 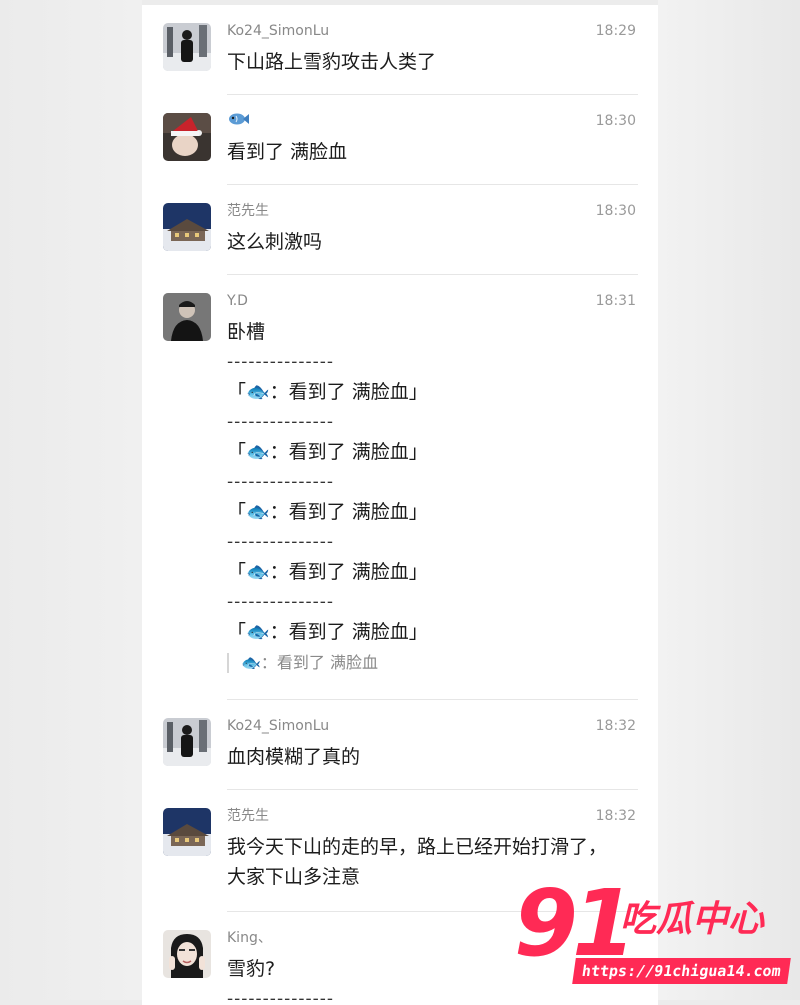 I want to click on message-item: 18:30 看到了 满脸血, so click(x=400, y=140).